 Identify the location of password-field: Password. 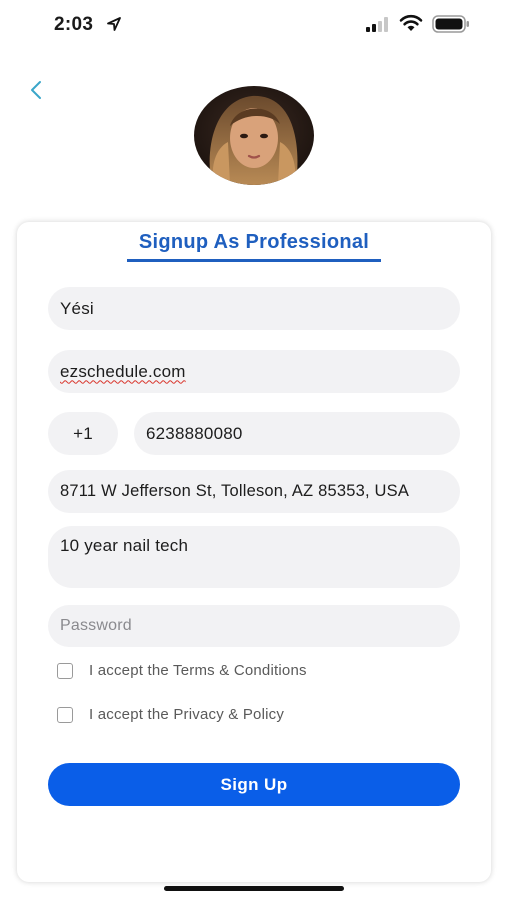
(254, 626).